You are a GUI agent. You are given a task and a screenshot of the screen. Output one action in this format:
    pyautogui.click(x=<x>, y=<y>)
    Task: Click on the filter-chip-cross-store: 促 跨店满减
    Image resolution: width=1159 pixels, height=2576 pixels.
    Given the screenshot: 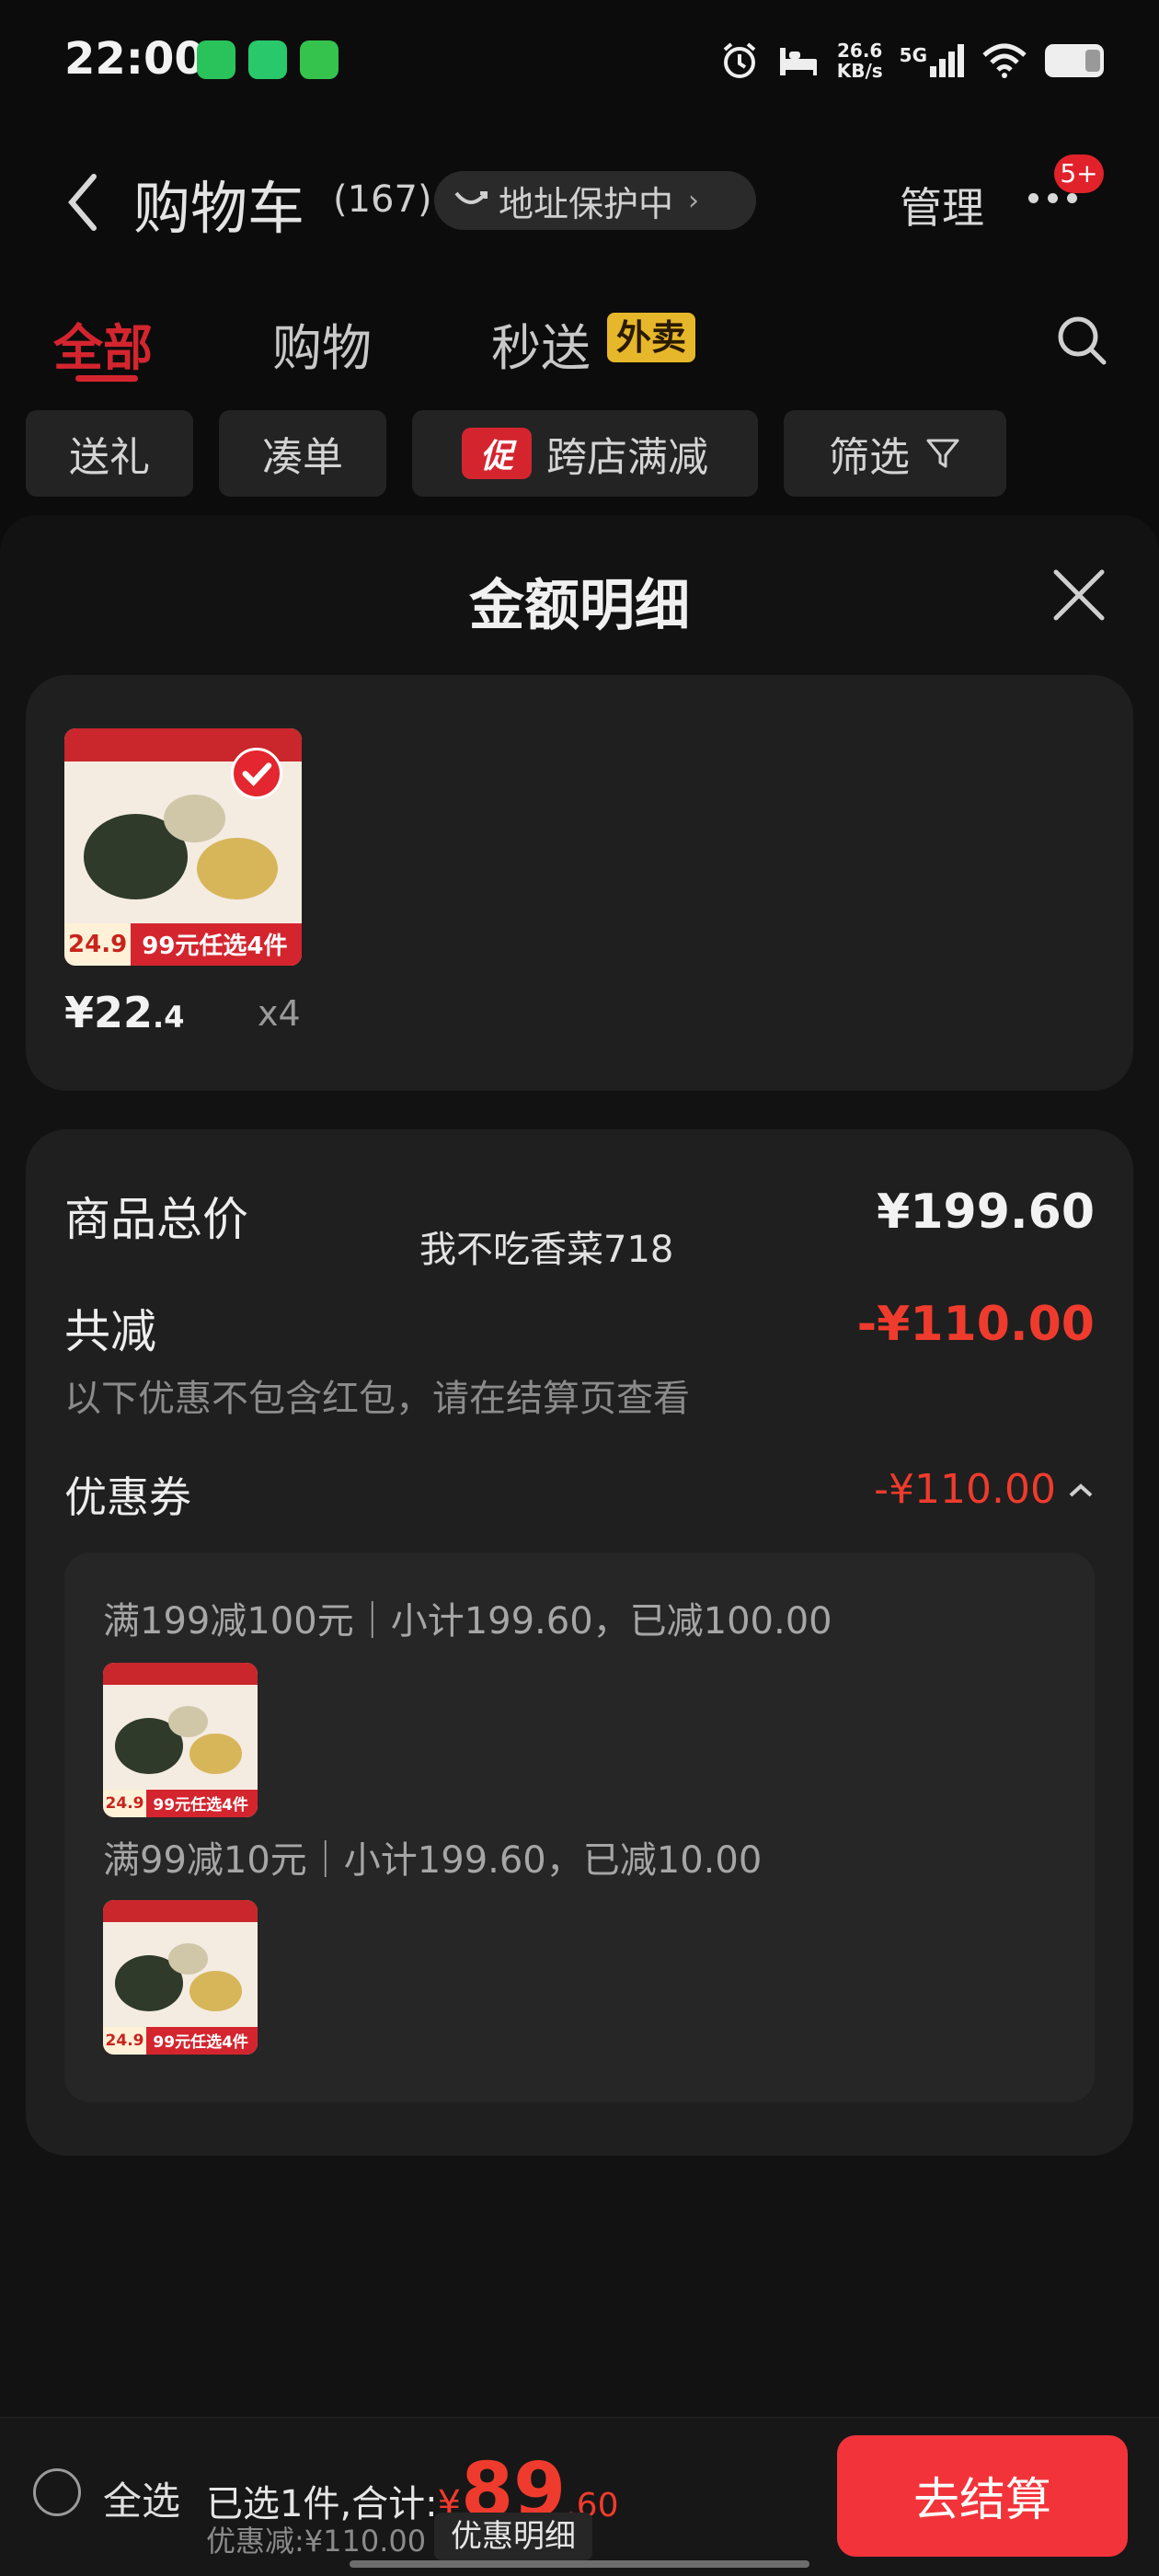 What is the action you would take?
    pyautogui.click(x=585, y=453)
    